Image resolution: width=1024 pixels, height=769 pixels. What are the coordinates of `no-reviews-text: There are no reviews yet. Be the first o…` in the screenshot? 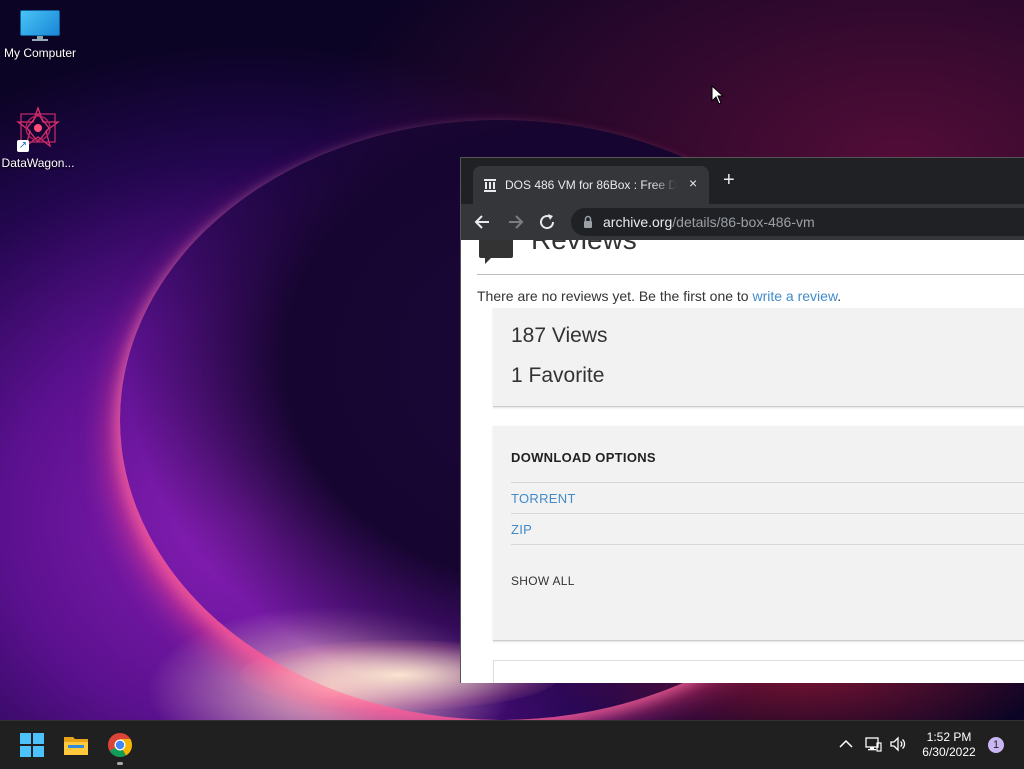 It's located at (659, 296).